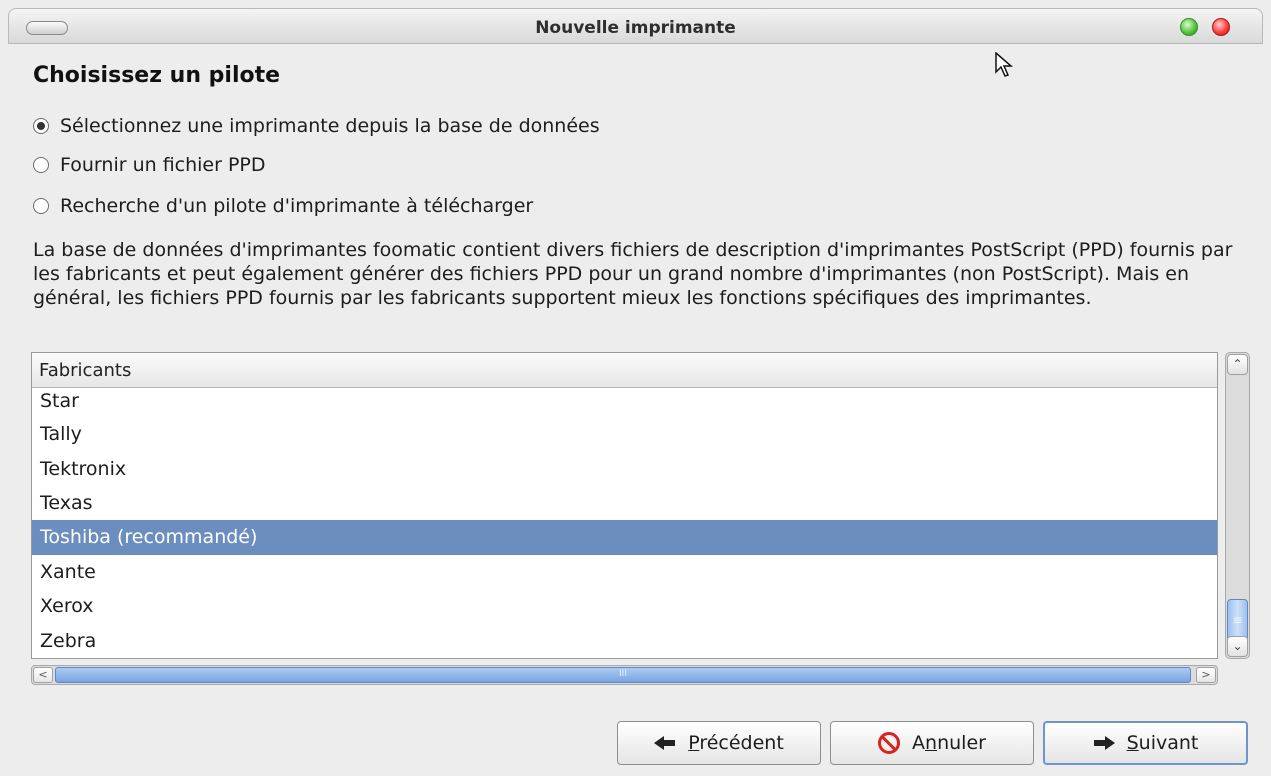  I want to click on next-button: Suivant, so click(1145, 743).